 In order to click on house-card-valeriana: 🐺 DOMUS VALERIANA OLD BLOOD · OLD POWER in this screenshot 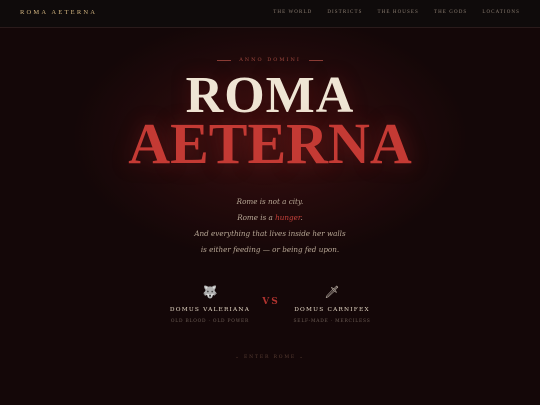, I will do `click(210, 304)`.